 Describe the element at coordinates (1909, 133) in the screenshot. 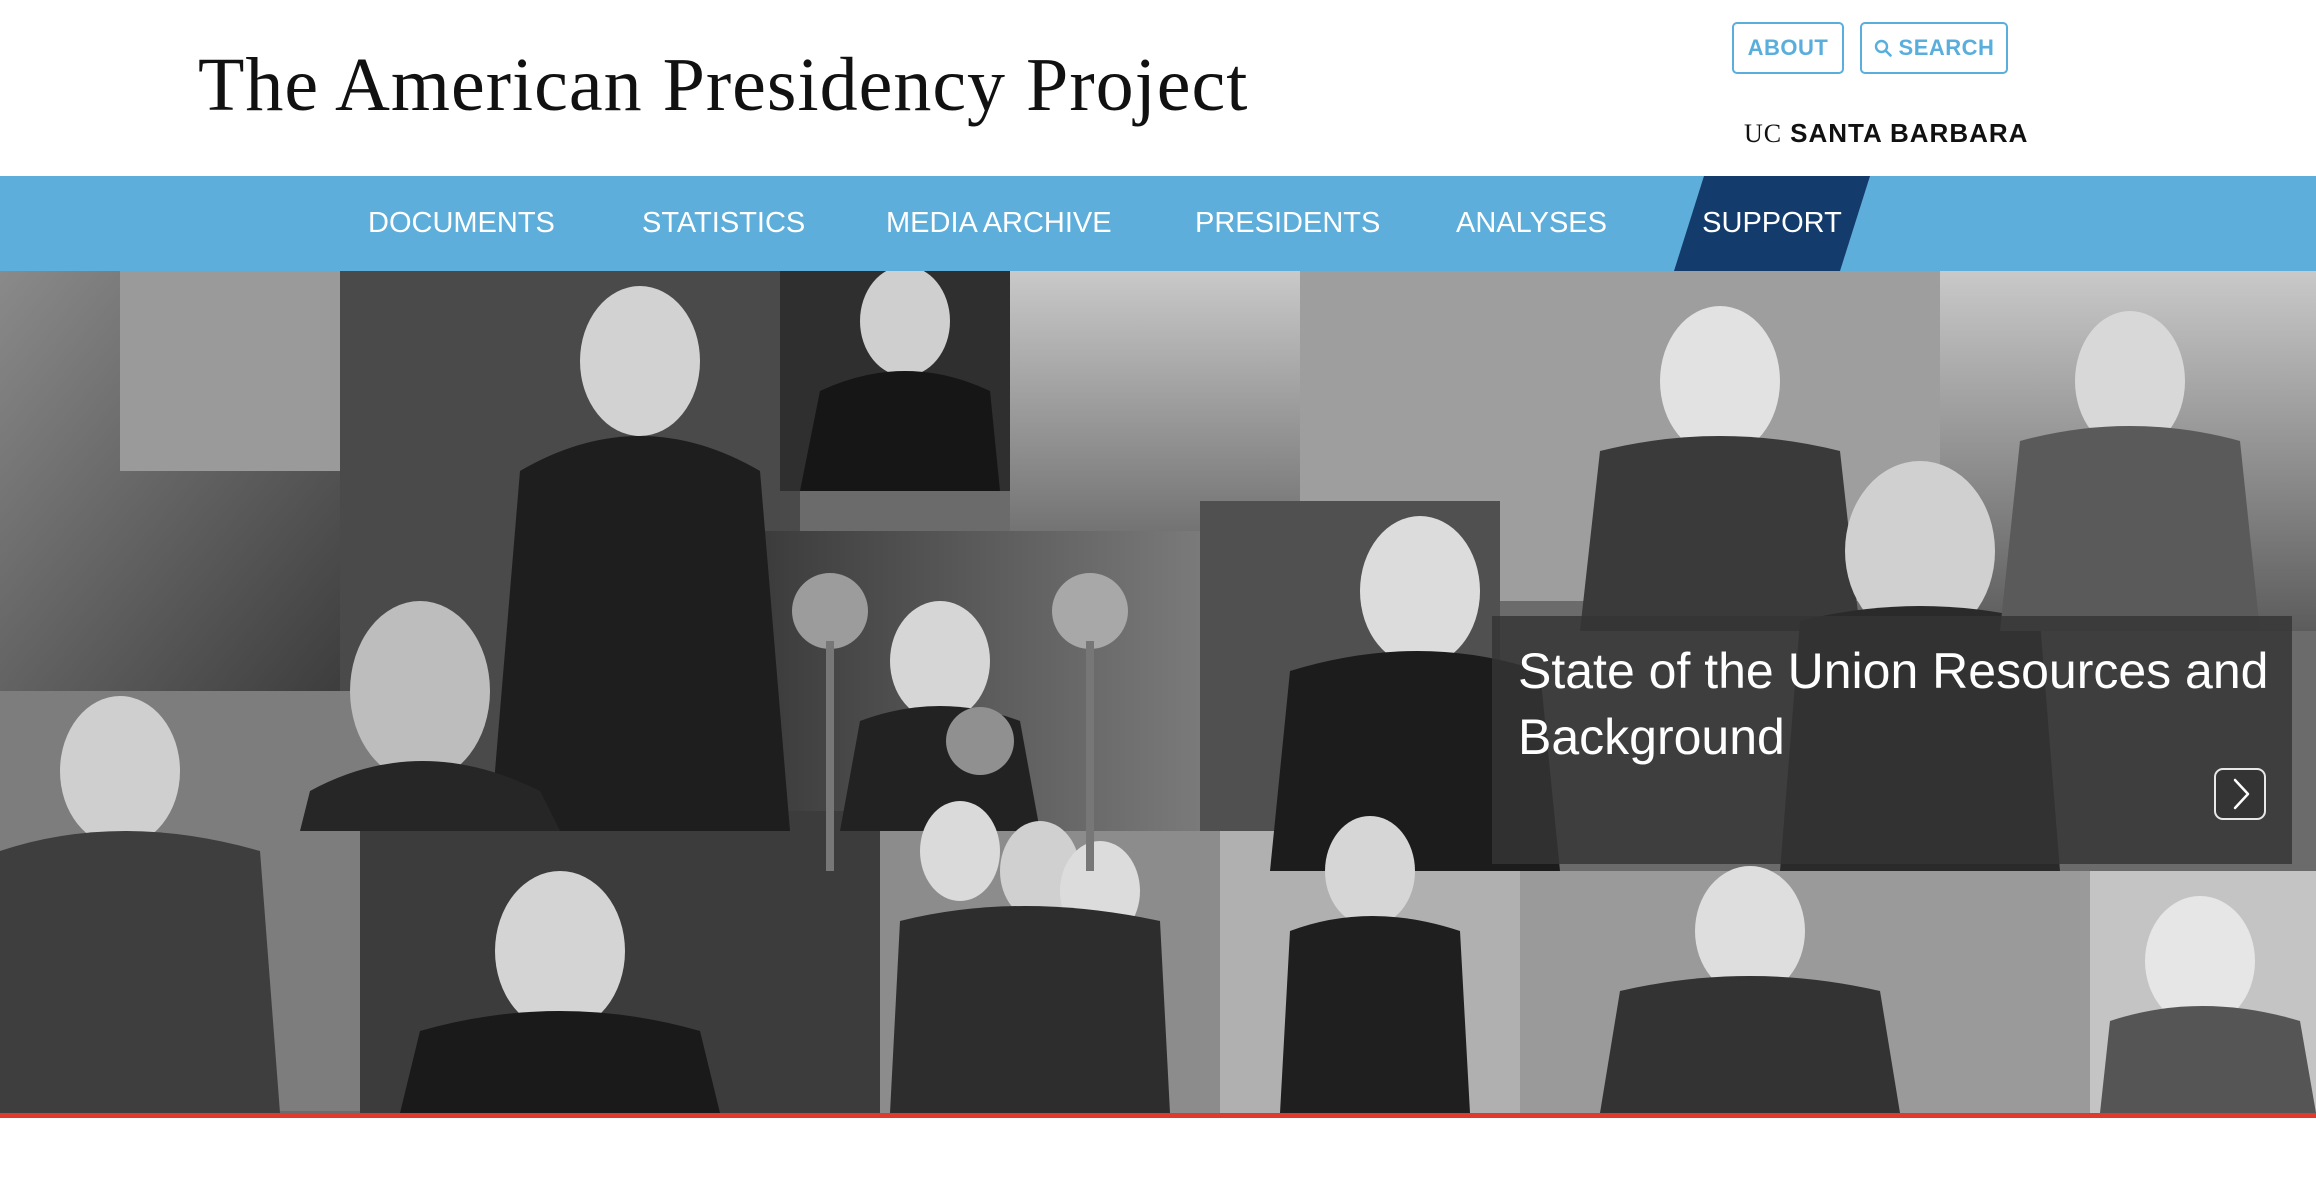

I see `ucsb-logo-name: SANTA BARBARA` at that location.